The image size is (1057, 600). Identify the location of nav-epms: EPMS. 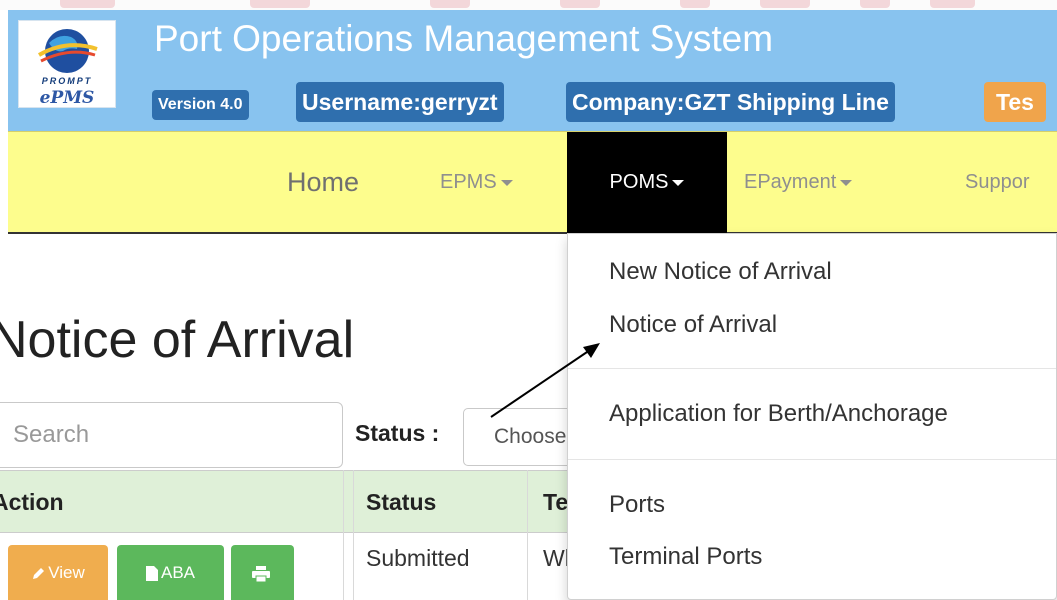
(476, 182).